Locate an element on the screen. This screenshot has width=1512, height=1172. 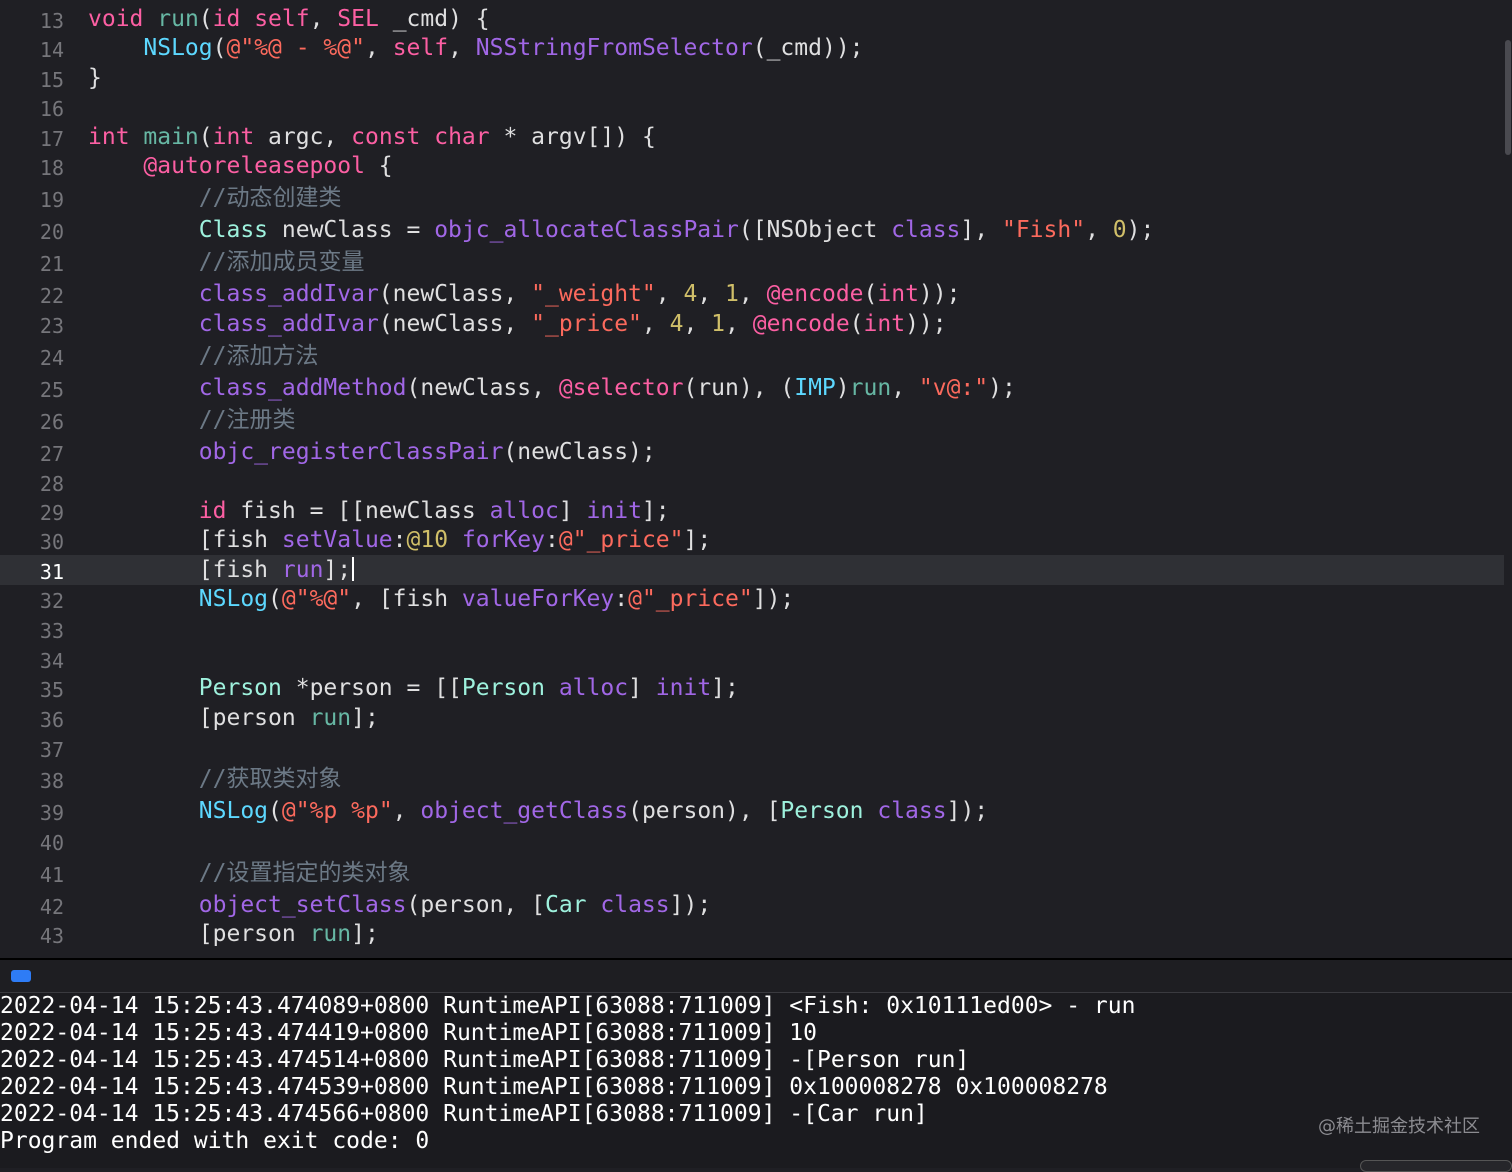
line-number: 33 is located at coordinates (32, 631).